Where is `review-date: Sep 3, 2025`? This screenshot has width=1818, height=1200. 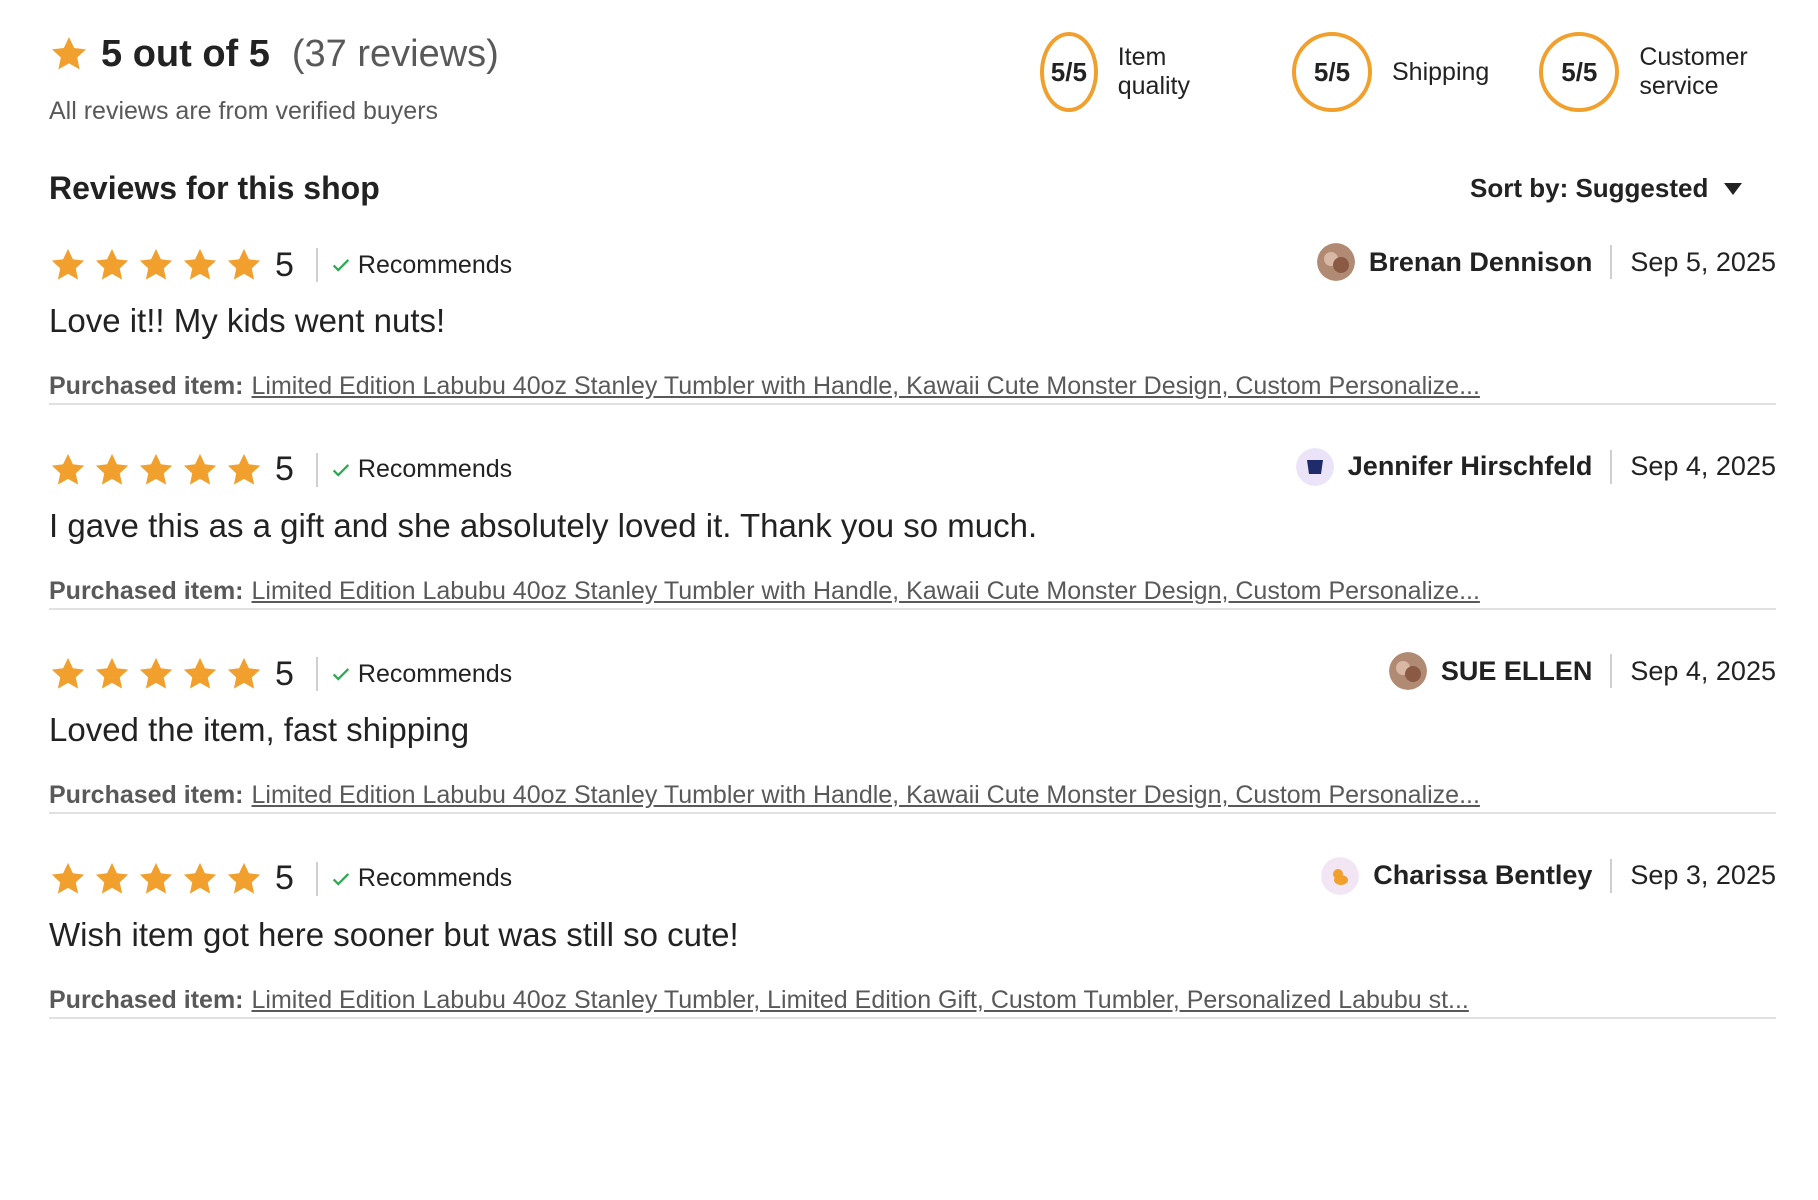 review-date: Sep 3, 2025 is located at coordinates (1703, 875).